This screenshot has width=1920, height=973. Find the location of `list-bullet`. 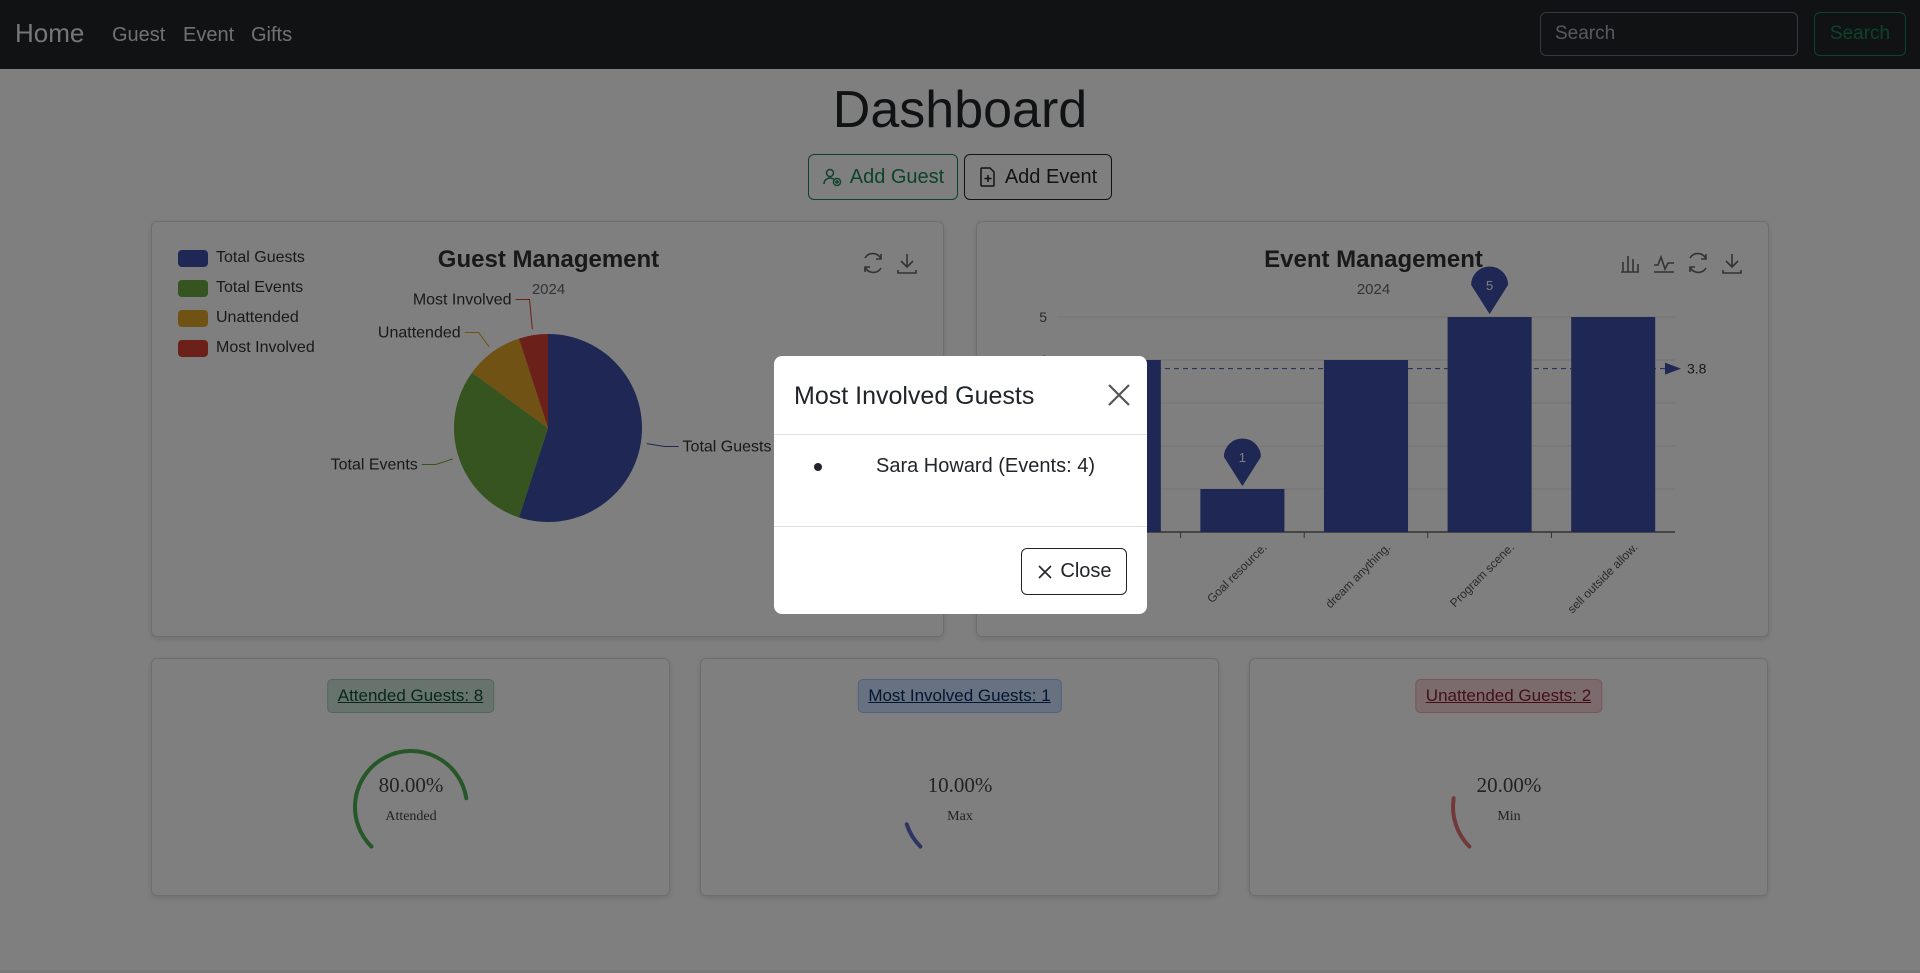

list-bullet is located at coordinates (818, 467).